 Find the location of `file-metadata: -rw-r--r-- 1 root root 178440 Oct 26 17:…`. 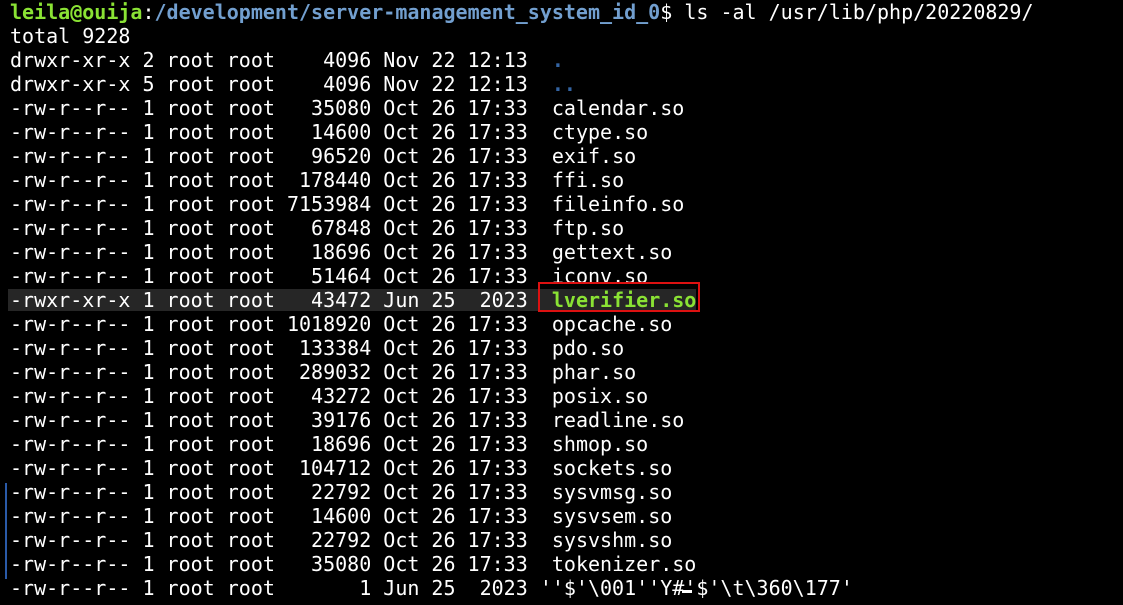

file-metadata: -rw-r--r-- 1 root root 178440 Oct 26 17:… is located at coordinates (281, 180).